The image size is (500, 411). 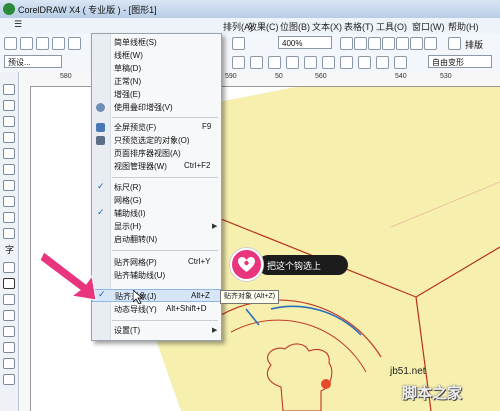 I want to click on menu-separator, so click(x=165, y=117).